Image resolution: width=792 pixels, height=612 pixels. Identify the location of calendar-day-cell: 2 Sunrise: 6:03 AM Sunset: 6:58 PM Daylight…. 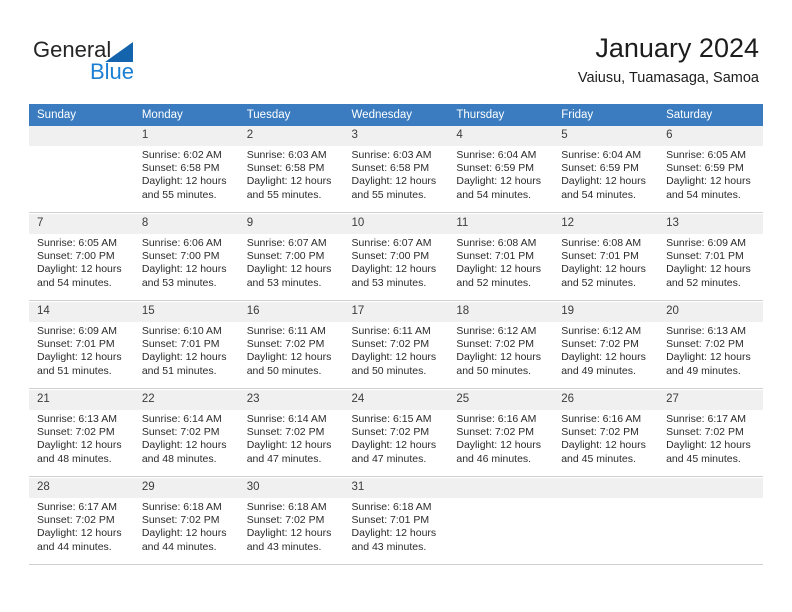
(291, 169).